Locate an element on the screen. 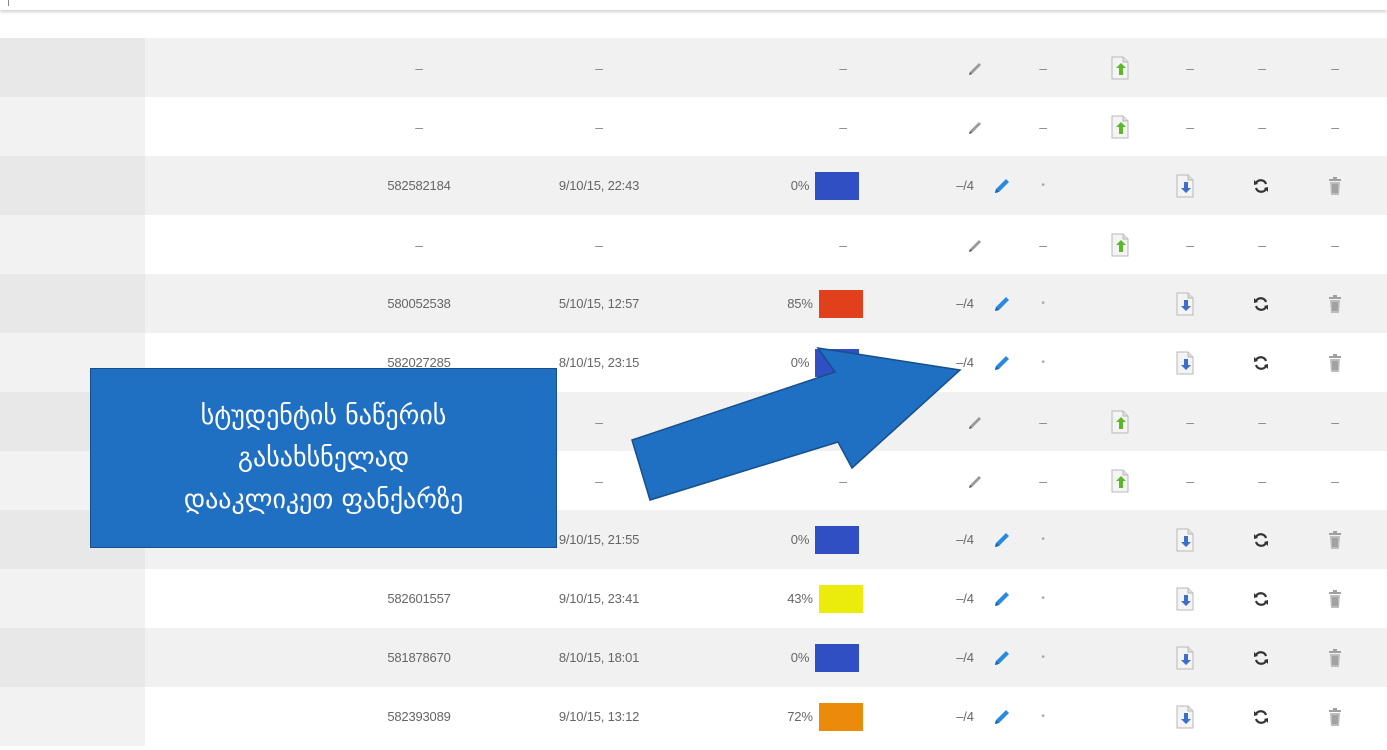  callout-line-1: სტუდენტის ნაწერის is located at coordinates (323, 416).